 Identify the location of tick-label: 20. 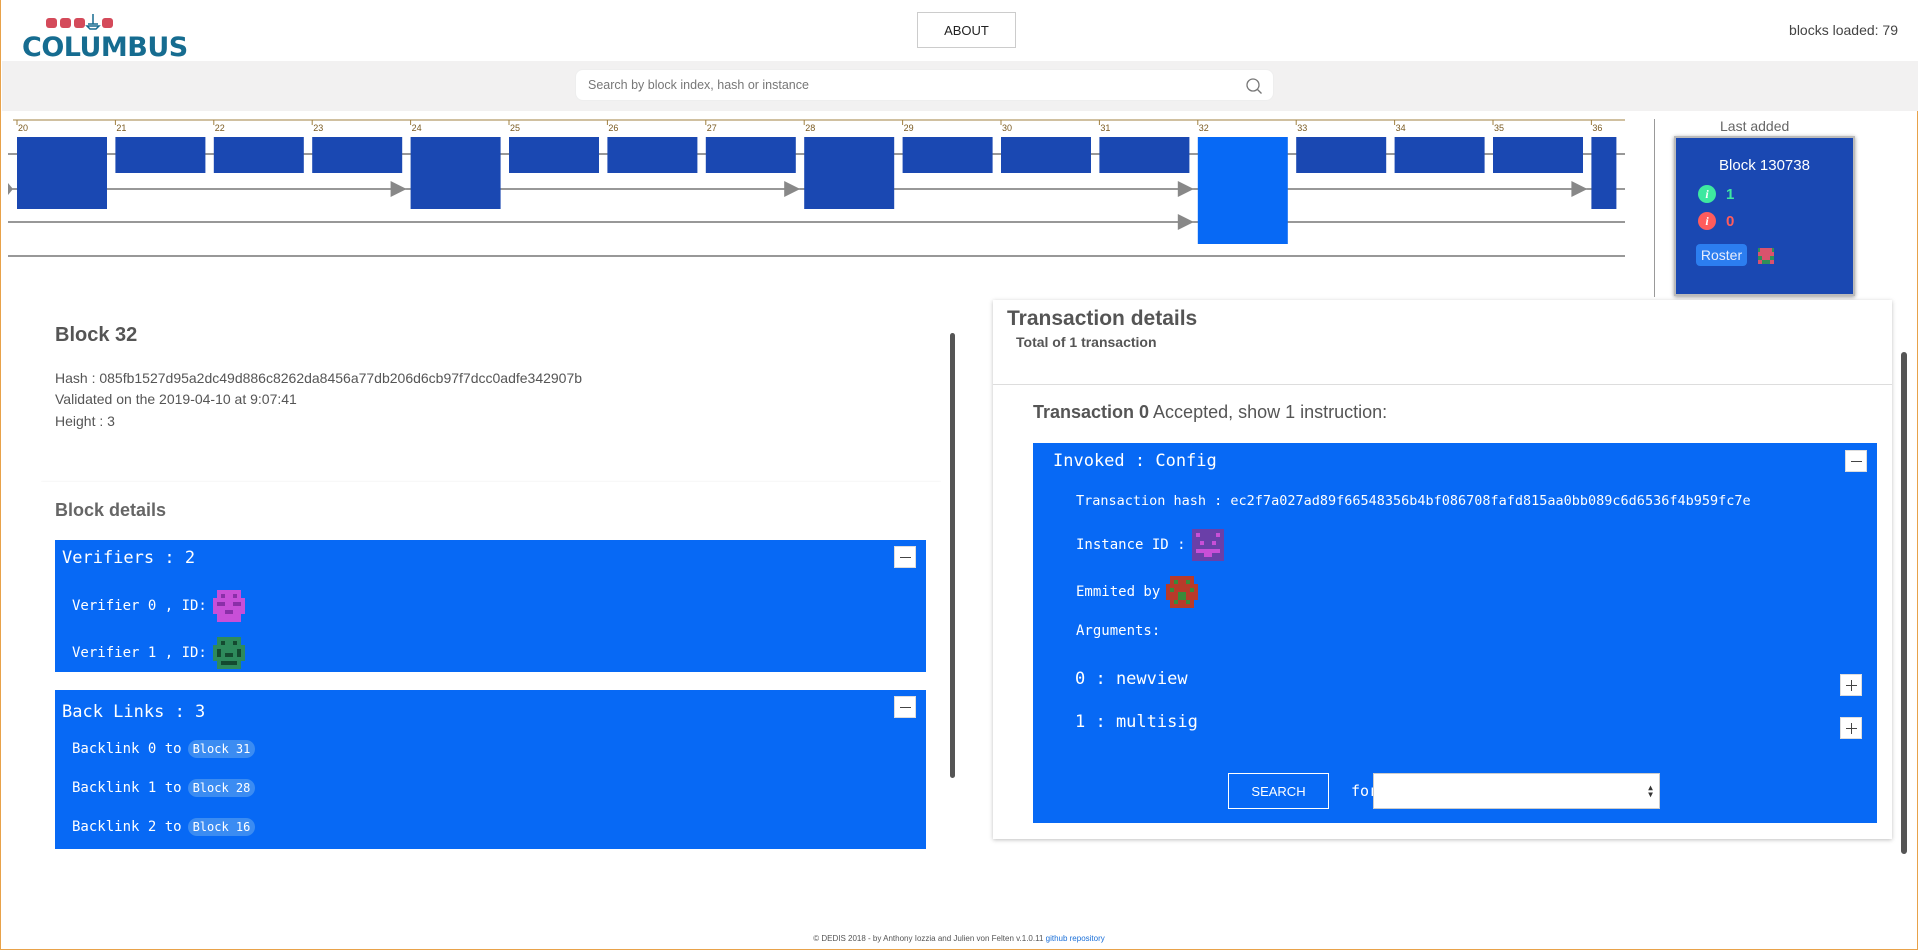
(23, 128).